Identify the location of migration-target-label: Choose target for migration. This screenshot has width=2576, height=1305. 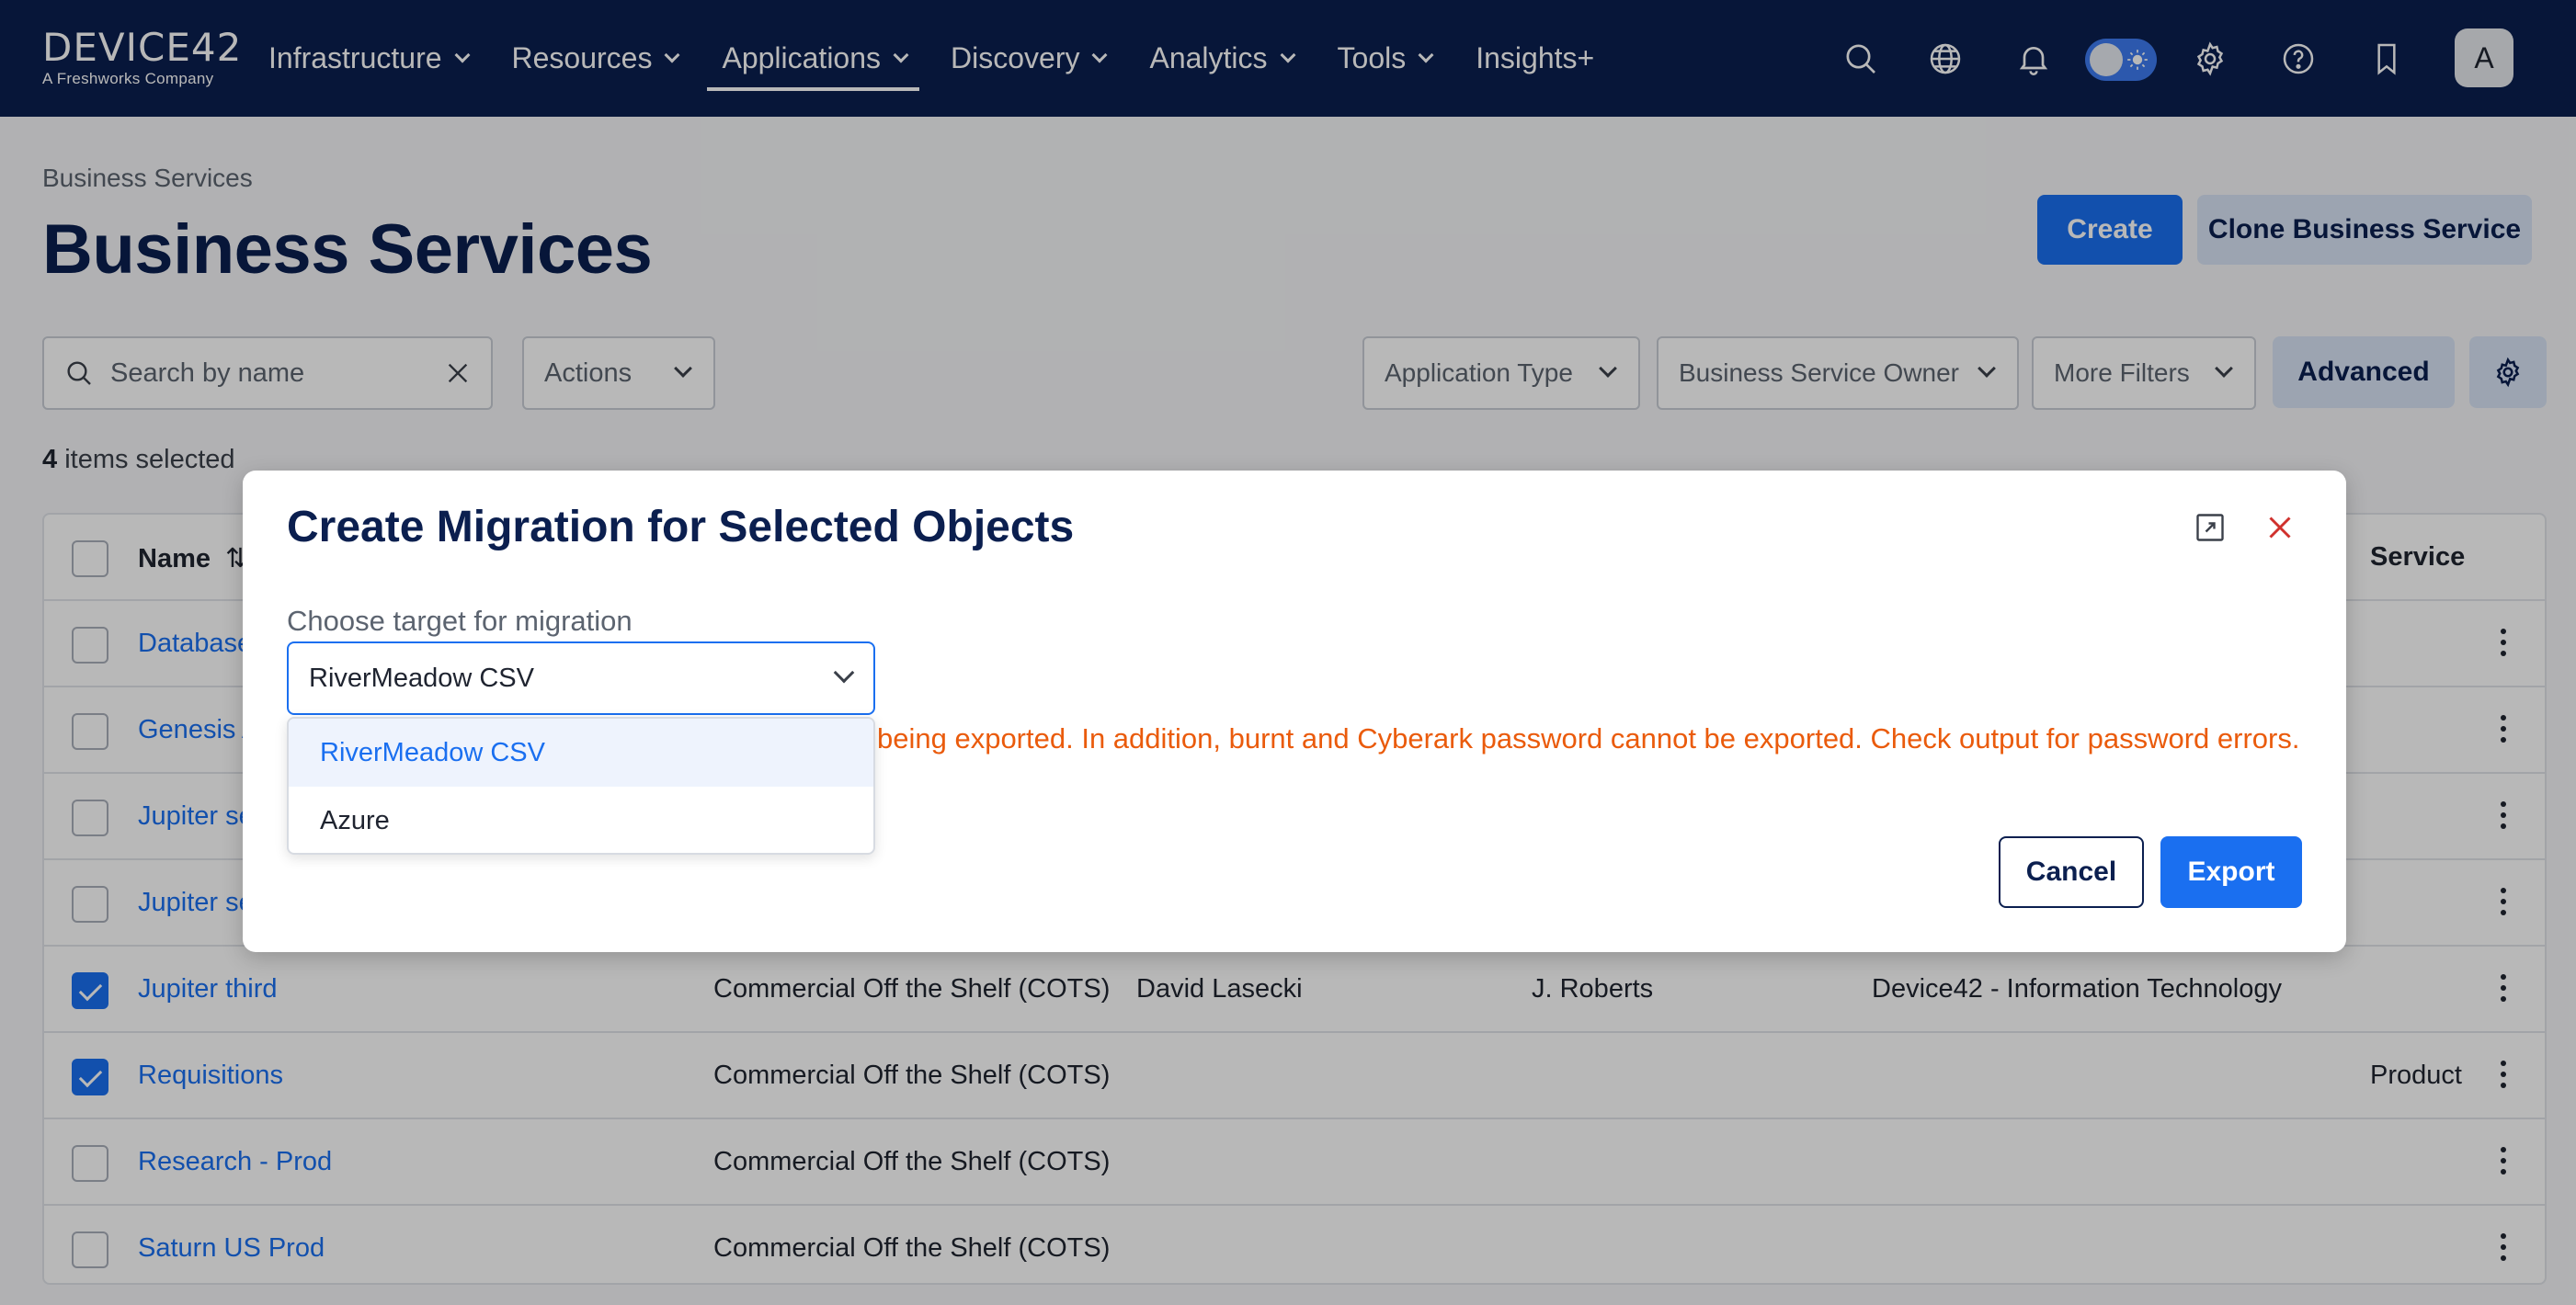
(460, 621).